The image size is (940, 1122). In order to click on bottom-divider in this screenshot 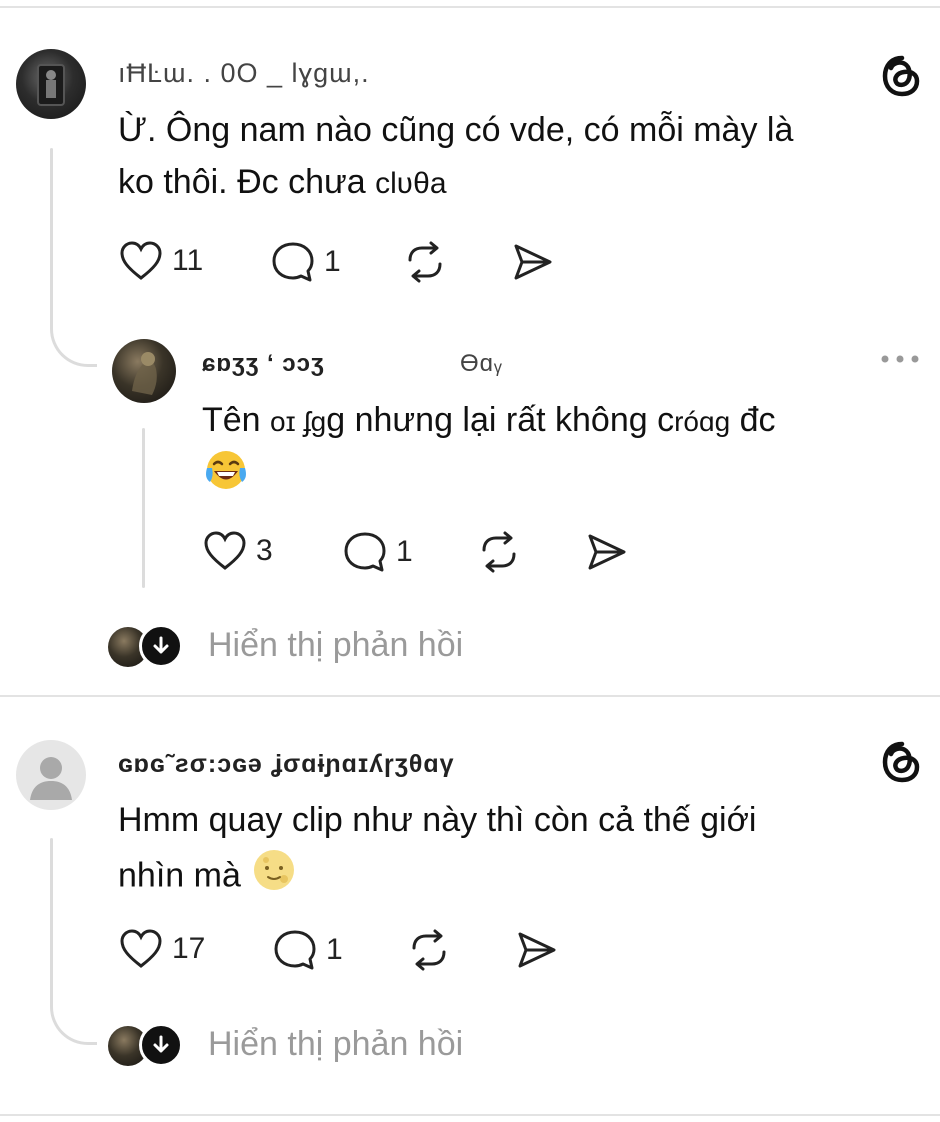, I will do `click(470, 1115)`.